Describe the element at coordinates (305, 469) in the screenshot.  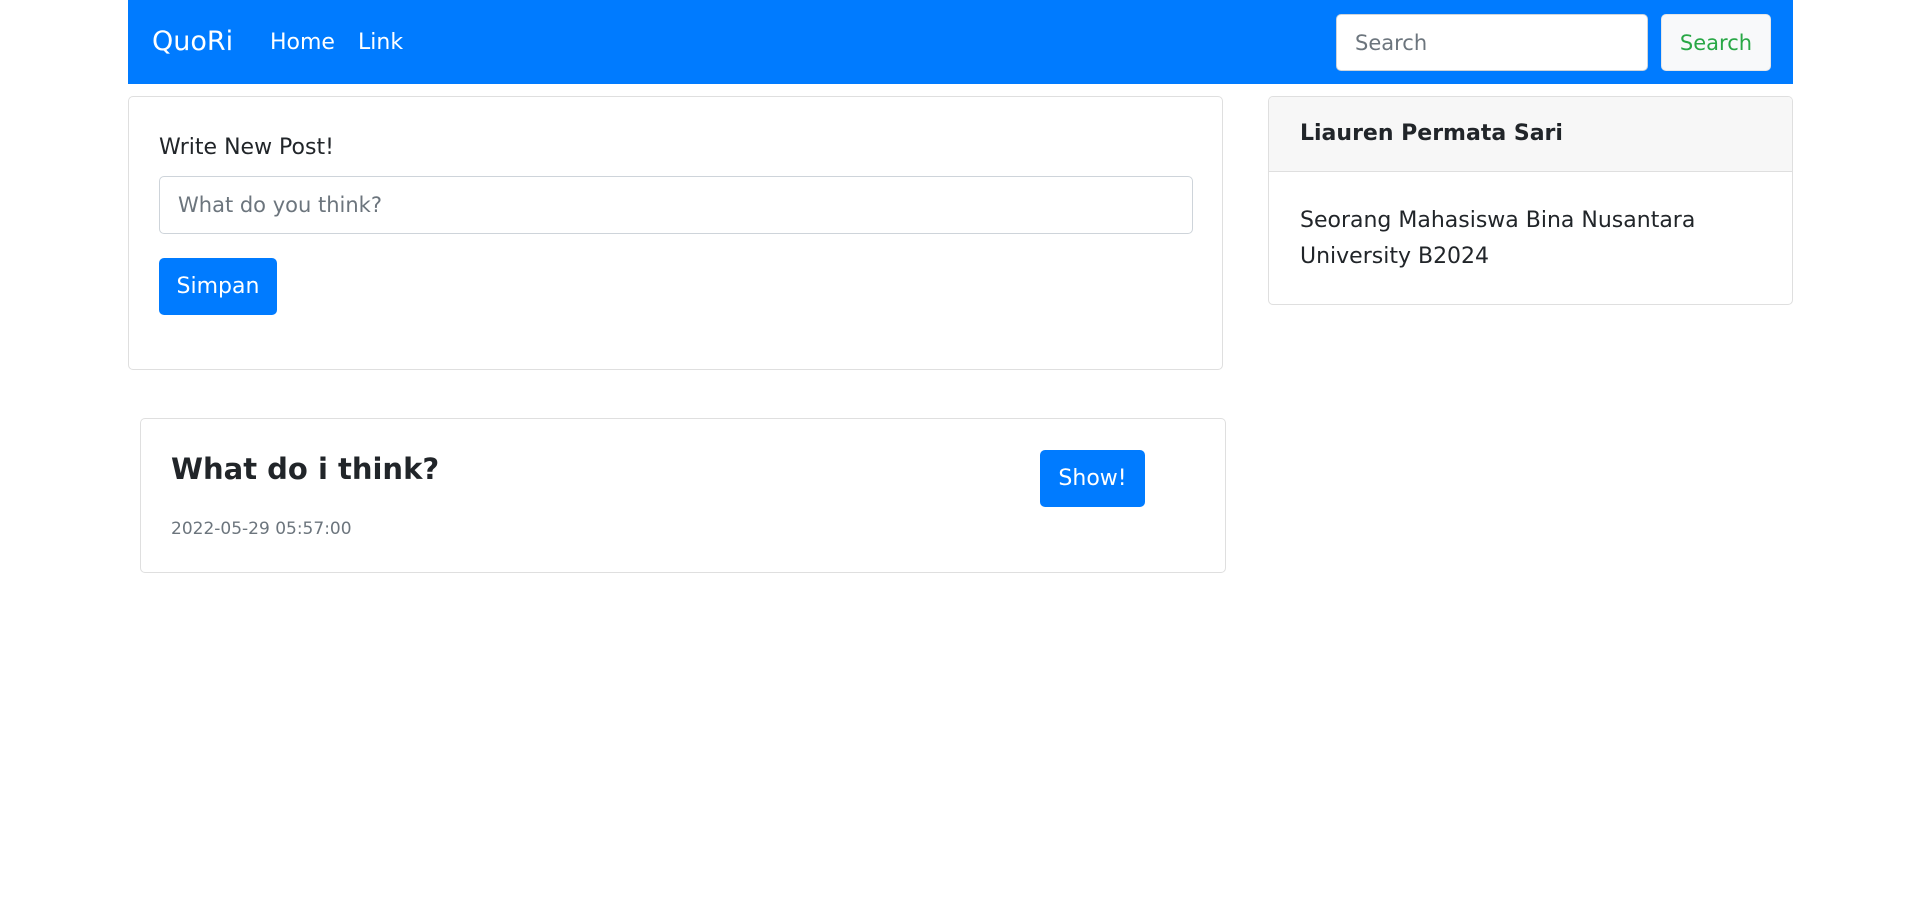
I see `post-title: What do i think?` at that location.